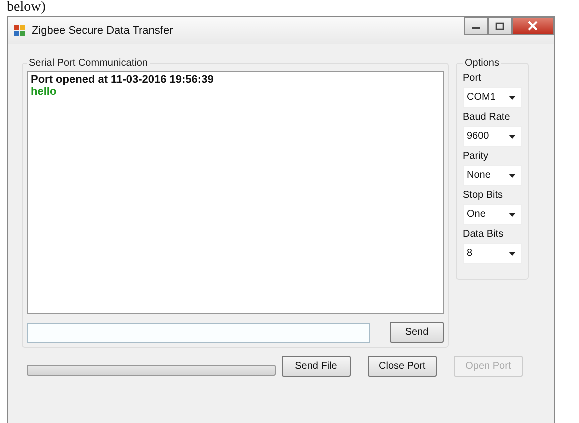 The height and width of the screenshot is (423, 579). Describe the element at coordinates (483, 195) in the screenshot. I see `option-label: Stop Bits` at that location.